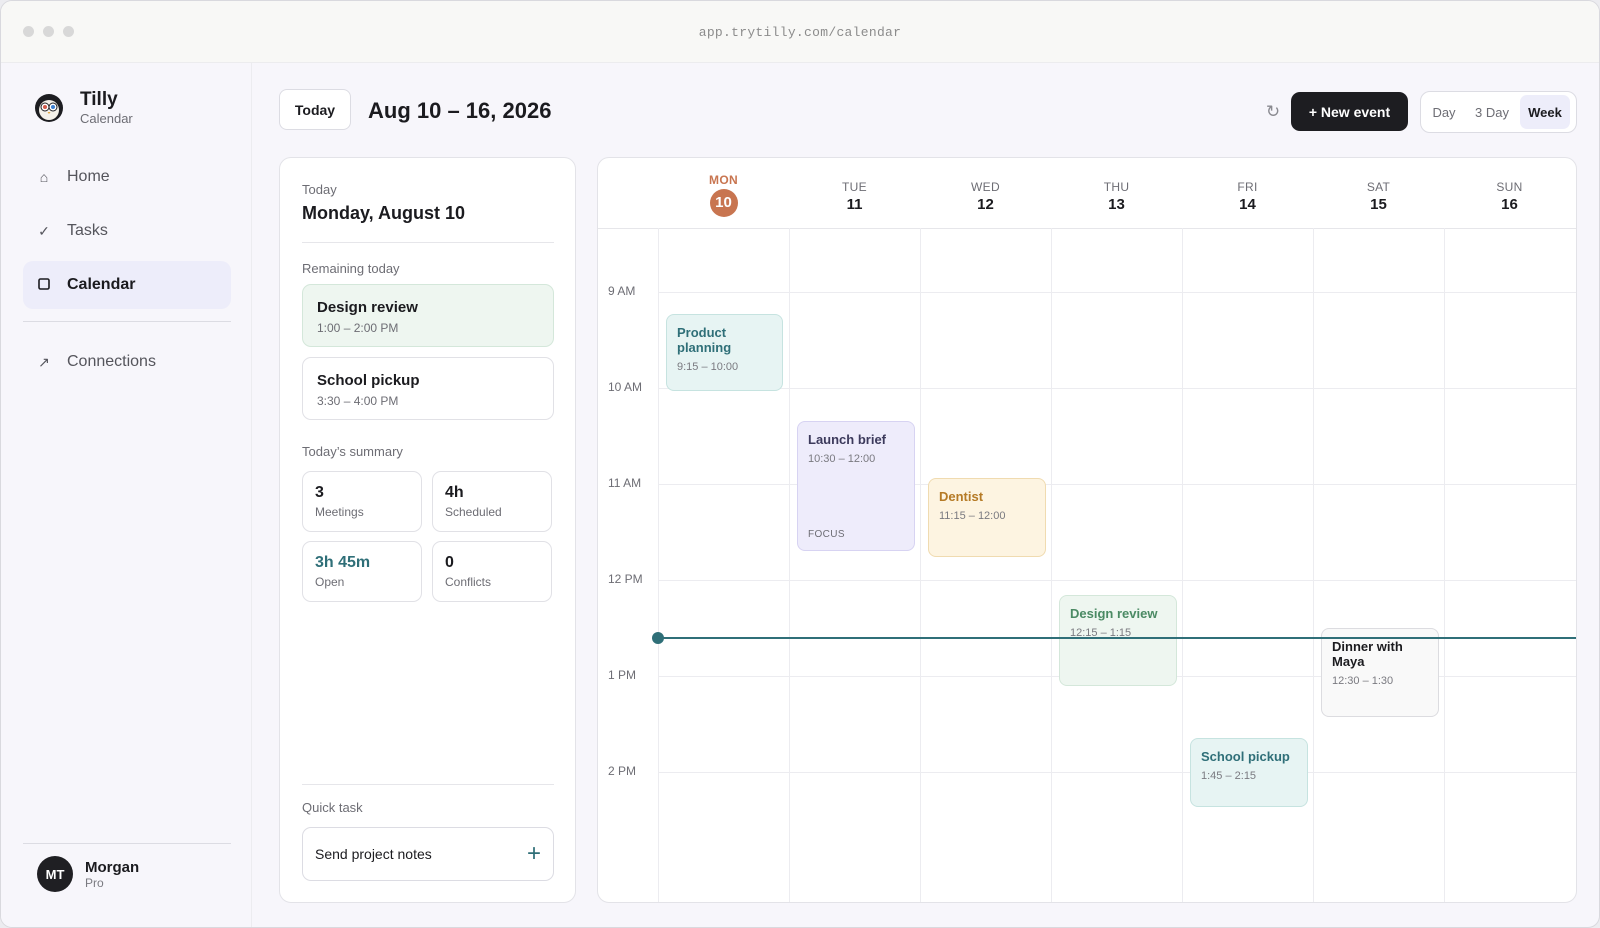  Describe the element at coordinates (534, 854) in the screenshot. I see `plus-icon: +` at that location.